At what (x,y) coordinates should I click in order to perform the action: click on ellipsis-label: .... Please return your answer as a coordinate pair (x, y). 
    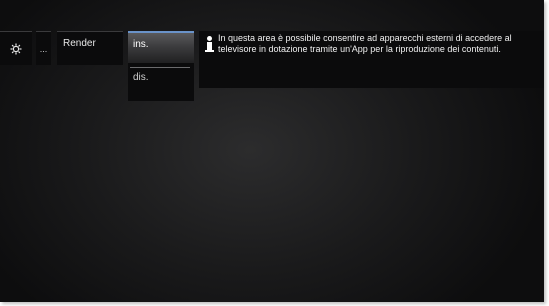
    Looking at the image, I should click on (43, 48).